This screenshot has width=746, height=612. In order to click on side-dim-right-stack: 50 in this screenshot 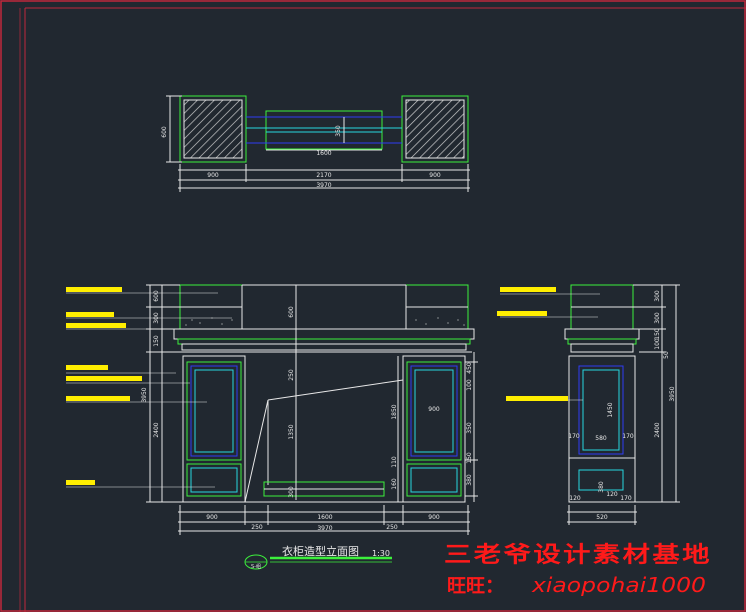, I will do `click(666, 355)`.